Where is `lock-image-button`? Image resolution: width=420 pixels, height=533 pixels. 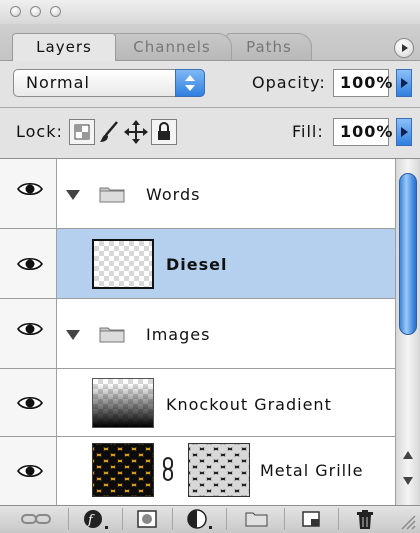 lock-image-button is located at coordinates (110, 132).